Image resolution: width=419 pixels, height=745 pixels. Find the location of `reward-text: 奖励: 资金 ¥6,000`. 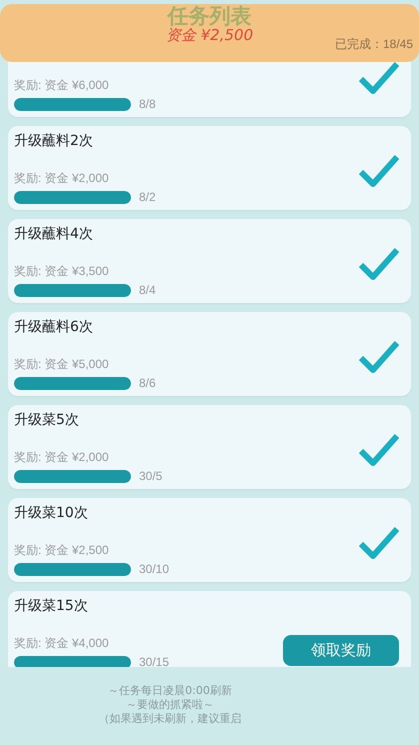

reward-text: 奖励: 资金 ¥6,000 is located at coordinates (62, 85).